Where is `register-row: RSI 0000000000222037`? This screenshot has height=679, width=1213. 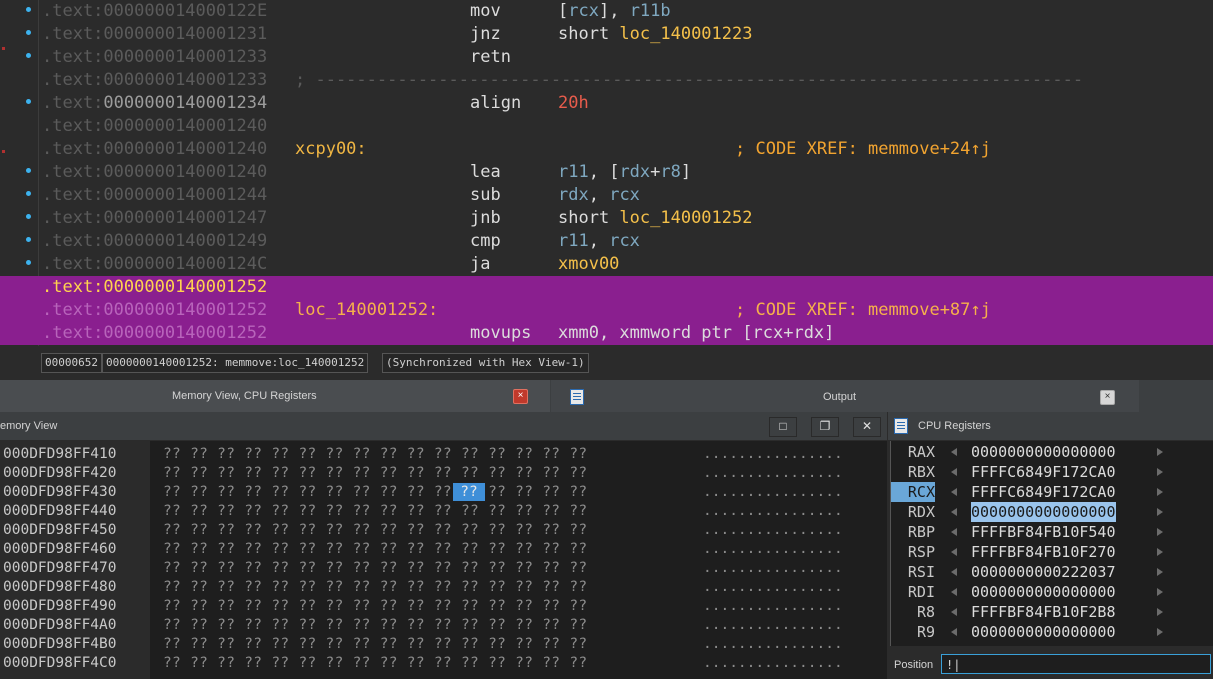 register-row: RSI 0000000000222037 is located at coordinates (1052, 572).